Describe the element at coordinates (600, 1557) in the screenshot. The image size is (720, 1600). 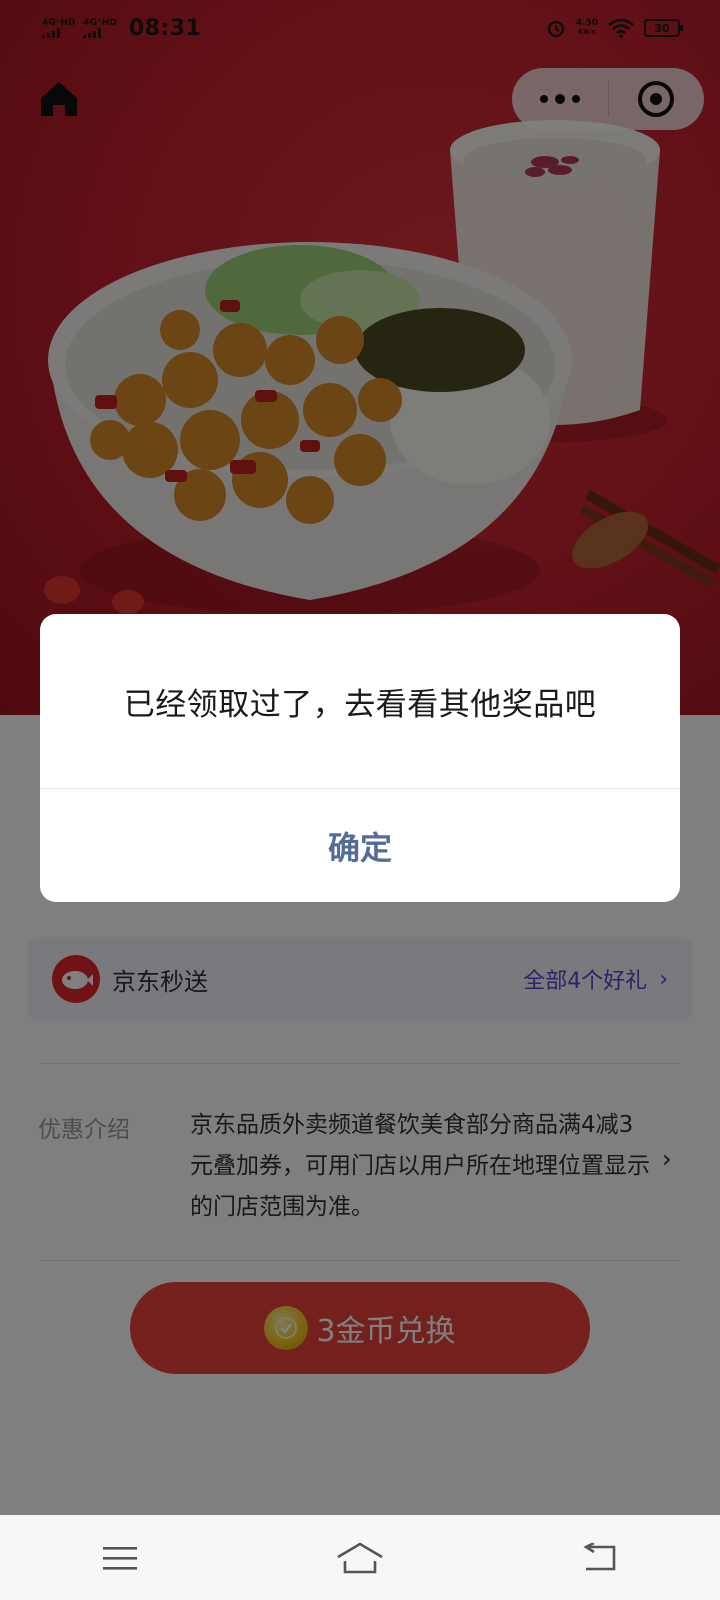
I see `back-icon` at that location.